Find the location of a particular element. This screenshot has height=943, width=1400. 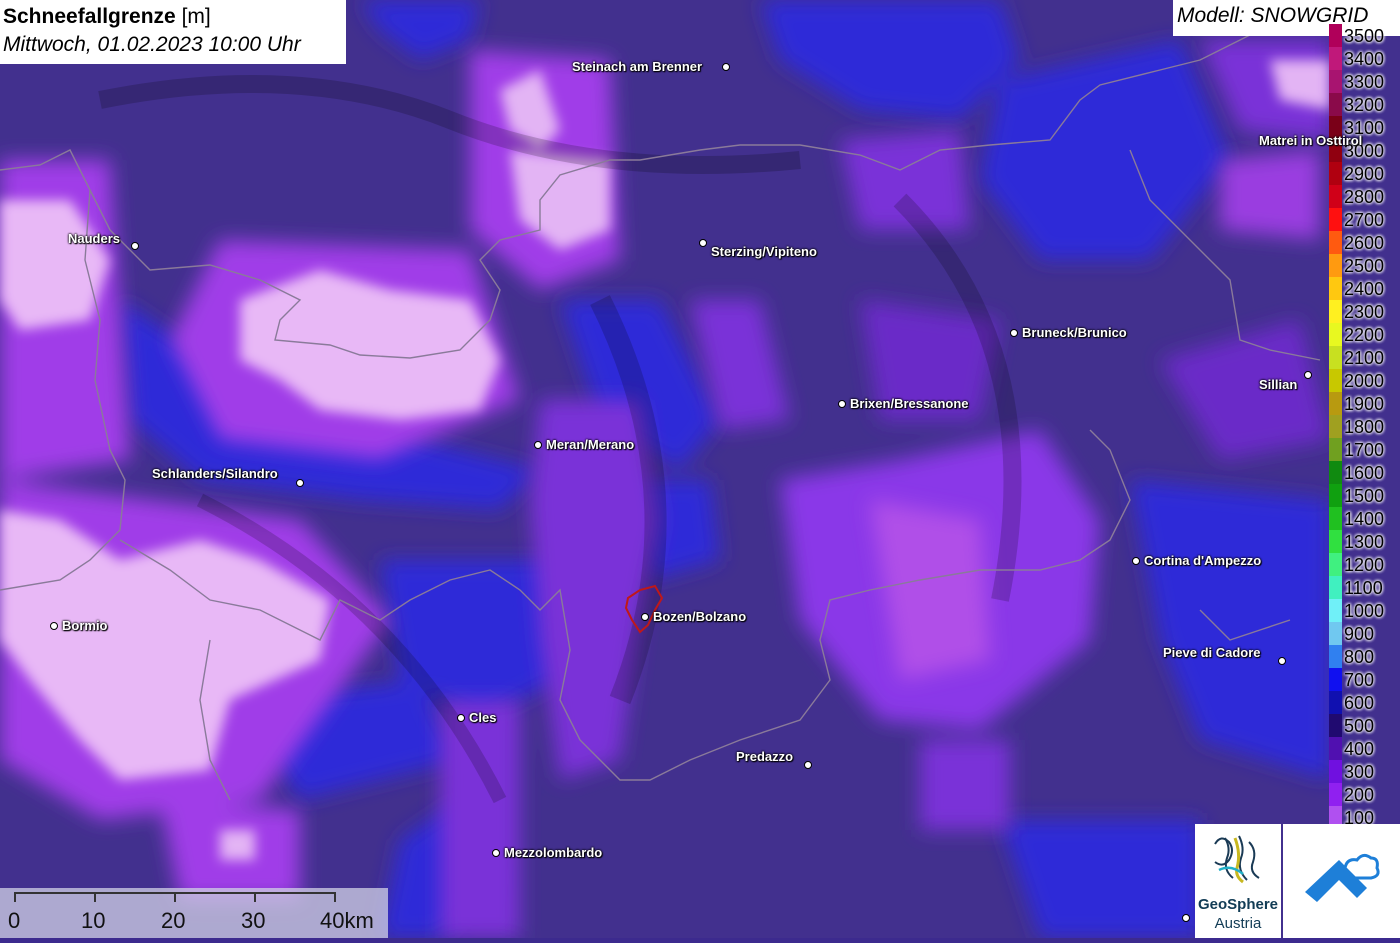

legend-row: 3300 is located at coordinates (1364, 81).